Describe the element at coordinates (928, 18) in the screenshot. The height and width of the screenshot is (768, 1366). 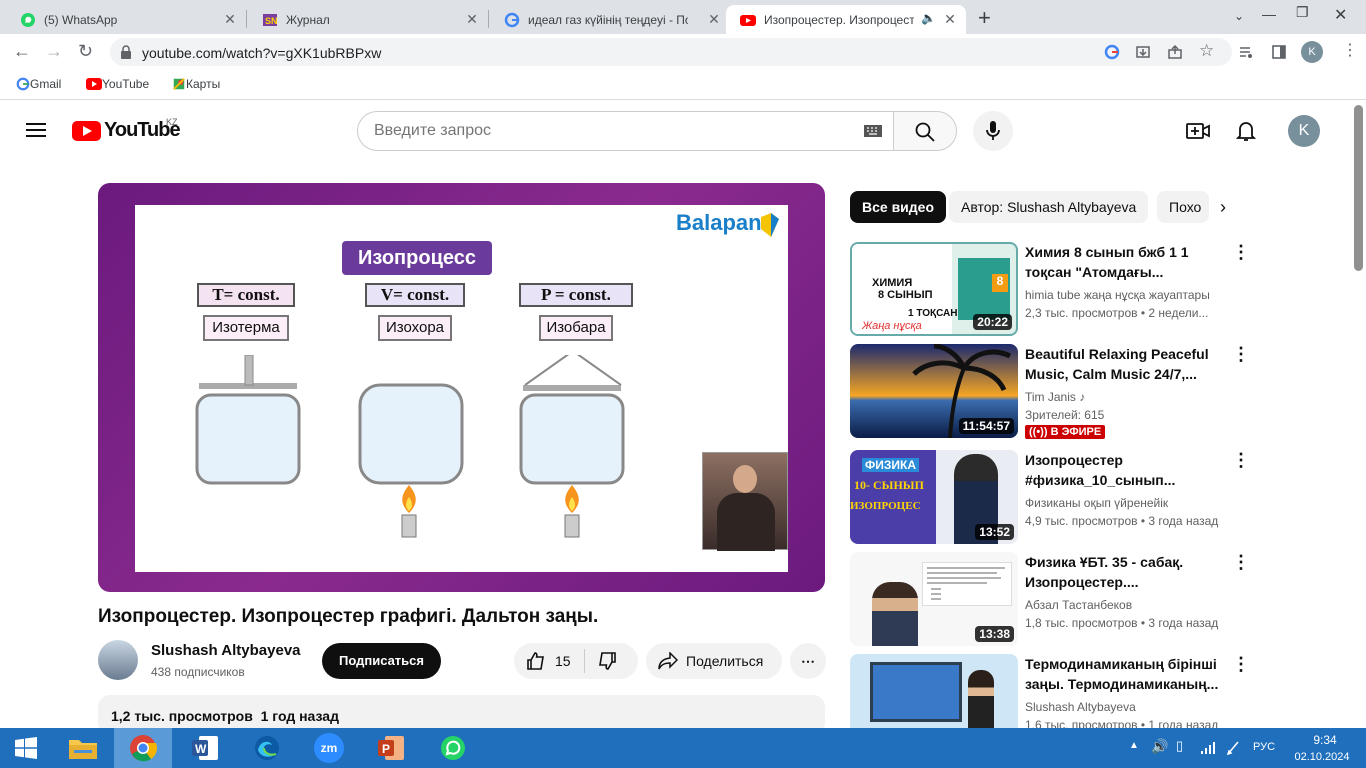
I see `speaker-icon: 🔈` at that location.